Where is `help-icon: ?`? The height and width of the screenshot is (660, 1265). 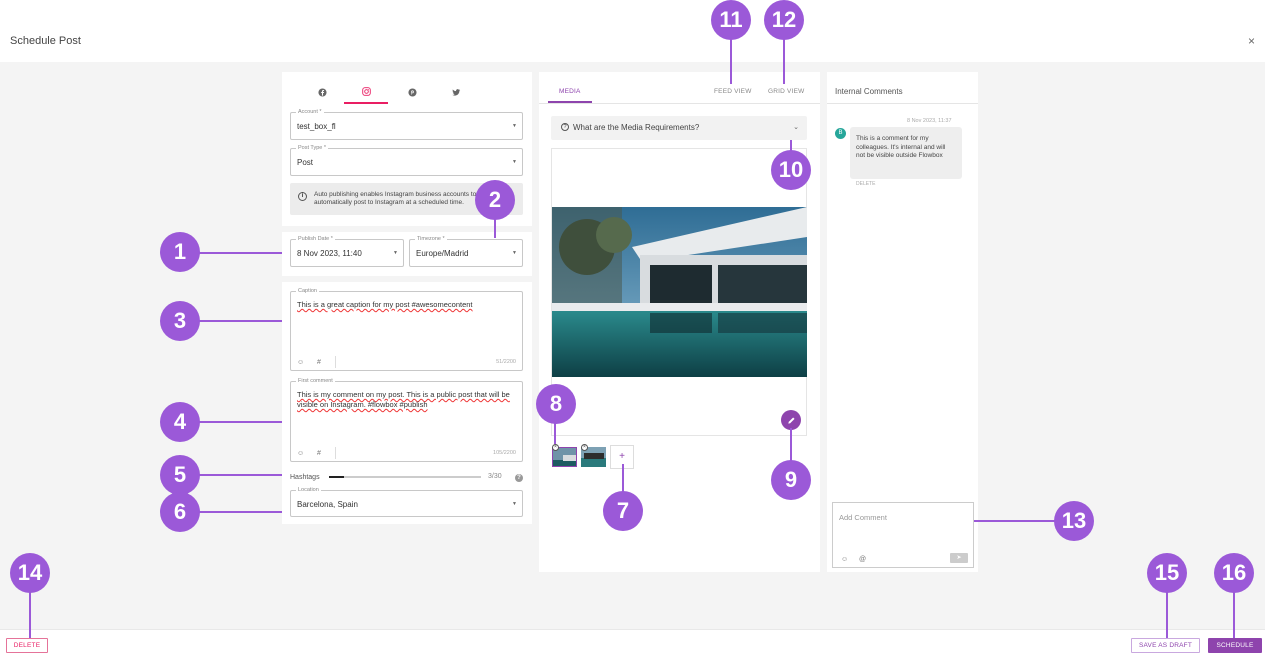
help-icon: ? is located at coordinates (519, 478).